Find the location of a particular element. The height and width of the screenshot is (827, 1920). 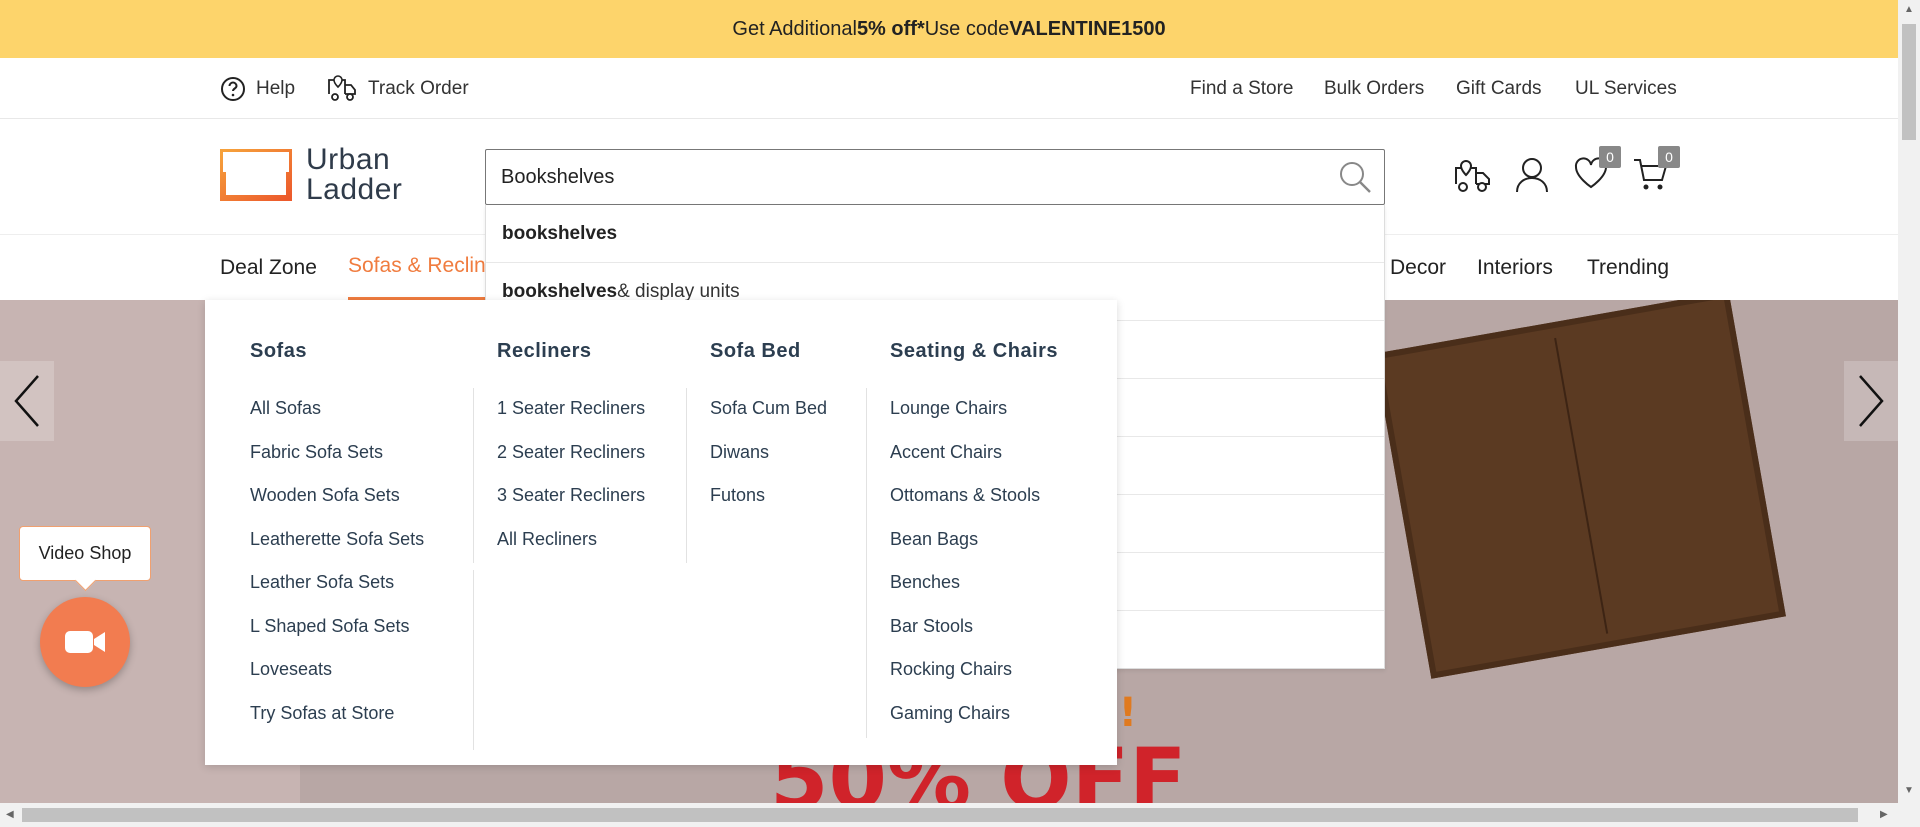

mega-link: All Sofas is located at coordinates (285, 408).